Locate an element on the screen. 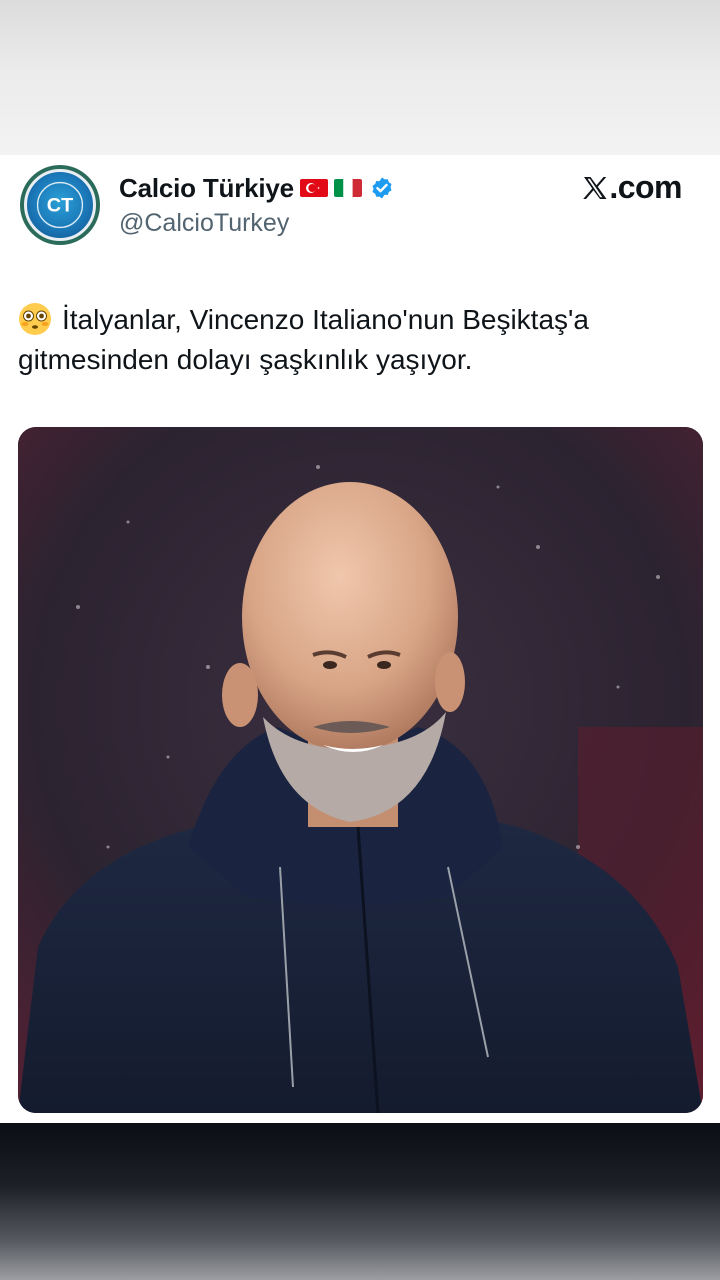 The width and height of the screenshot is (720, 1280). source-domain: .com is located at coordinates (645, 187).